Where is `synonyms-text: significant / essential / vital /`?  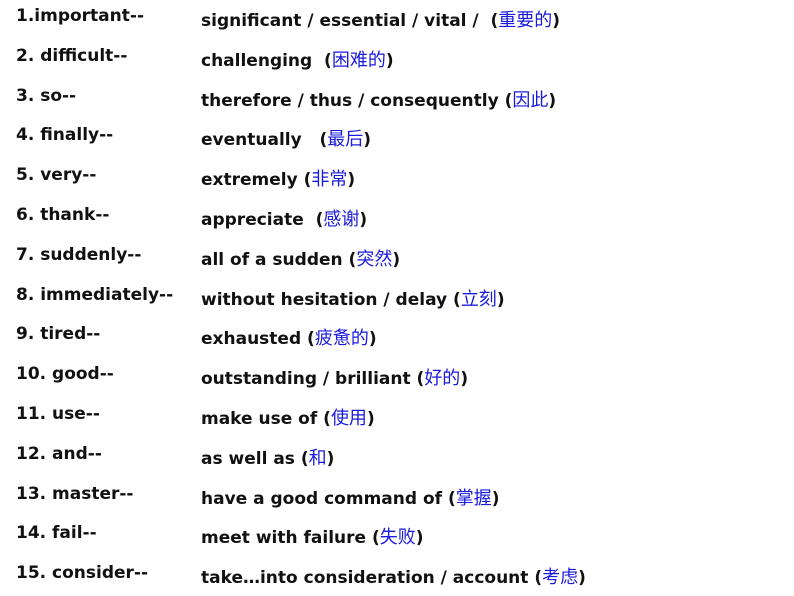
synonyms-text: significant / essential / vital / is located at coordinates (346, 21).